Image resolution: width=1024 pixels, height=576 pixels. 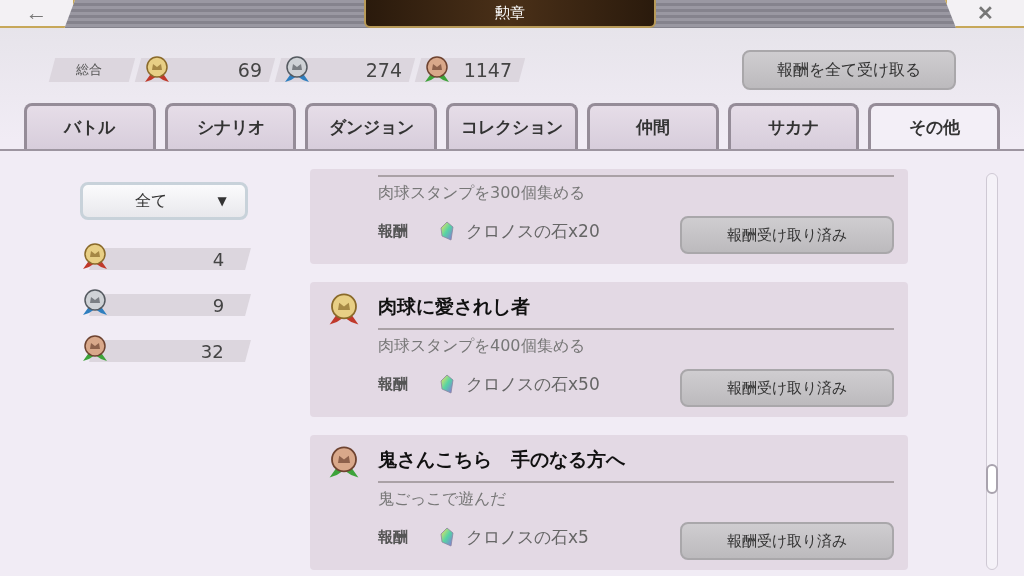 I want to click on achievement-title: 肉球に愛されし者, so click(x=636, y=309).